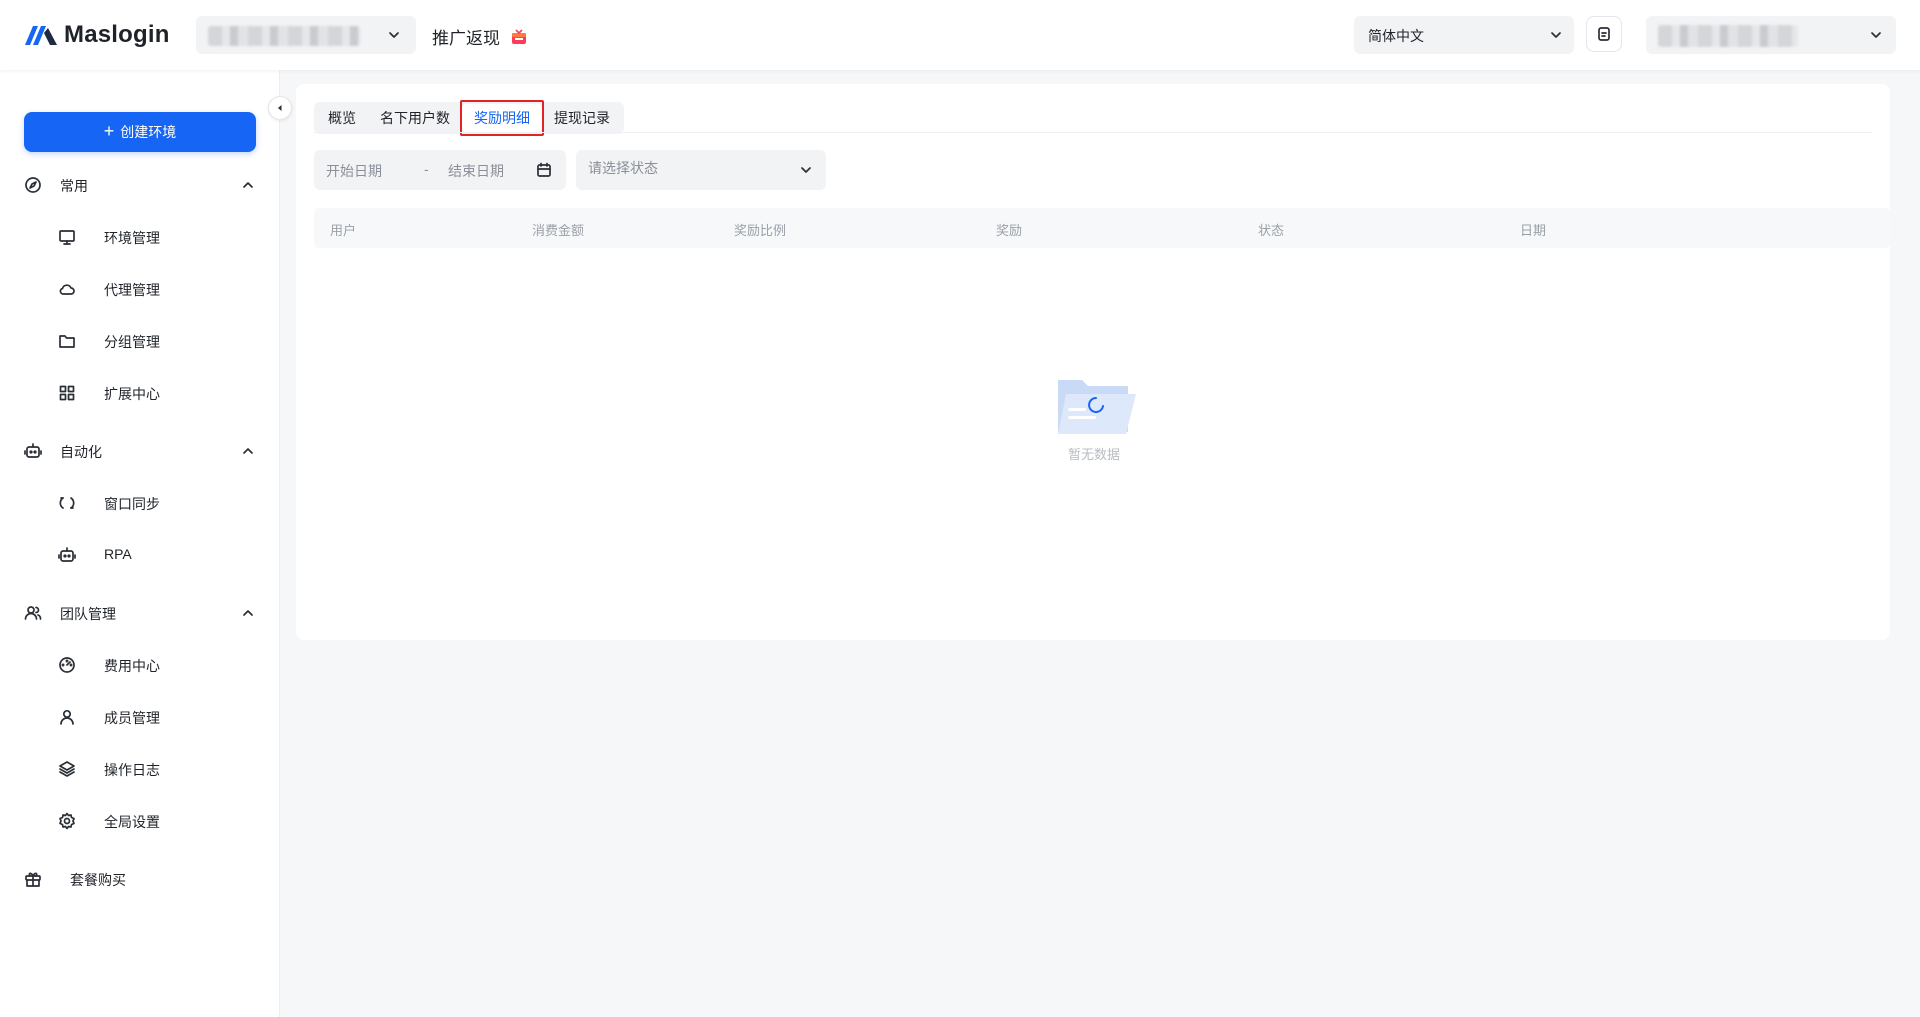 The width and height of the screenshot is (1920, 1017). I want to click on status-select-placeholder: 请选择状态, so click(623, 168).